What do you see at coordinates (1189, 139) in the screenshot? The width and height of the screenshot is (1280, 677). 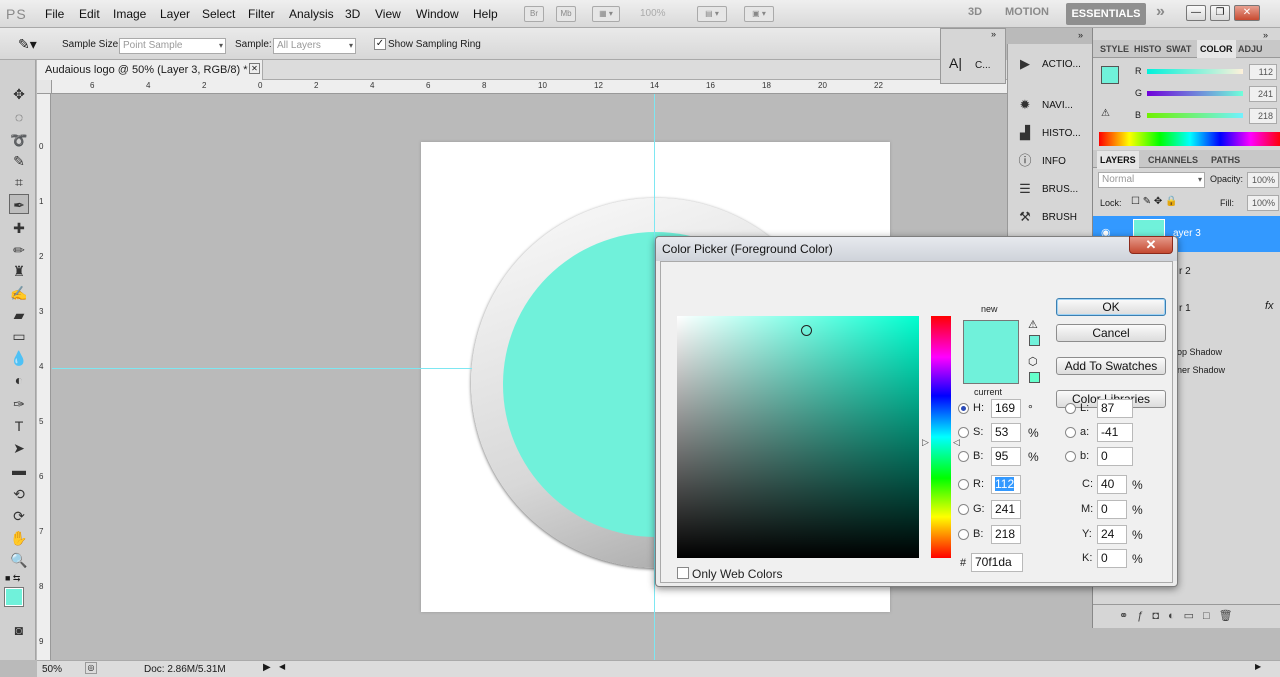 I see `color-ramp` at bounding box center [1189, 139].